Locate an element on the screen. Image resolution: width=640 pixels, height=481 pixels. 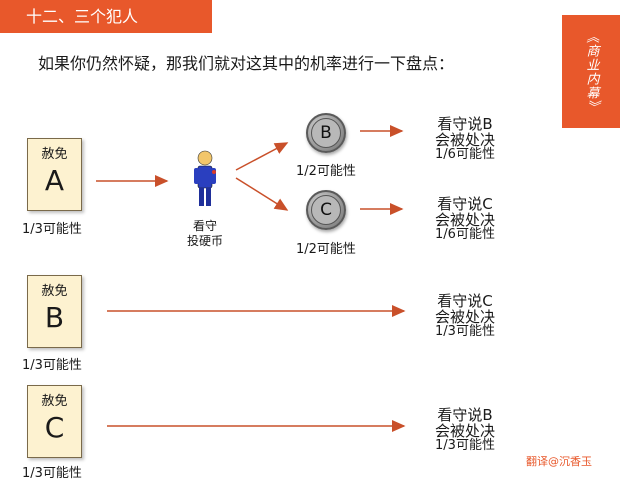
outcome-2-prob: 1/6可能性 is located at coordinates (465, 234).